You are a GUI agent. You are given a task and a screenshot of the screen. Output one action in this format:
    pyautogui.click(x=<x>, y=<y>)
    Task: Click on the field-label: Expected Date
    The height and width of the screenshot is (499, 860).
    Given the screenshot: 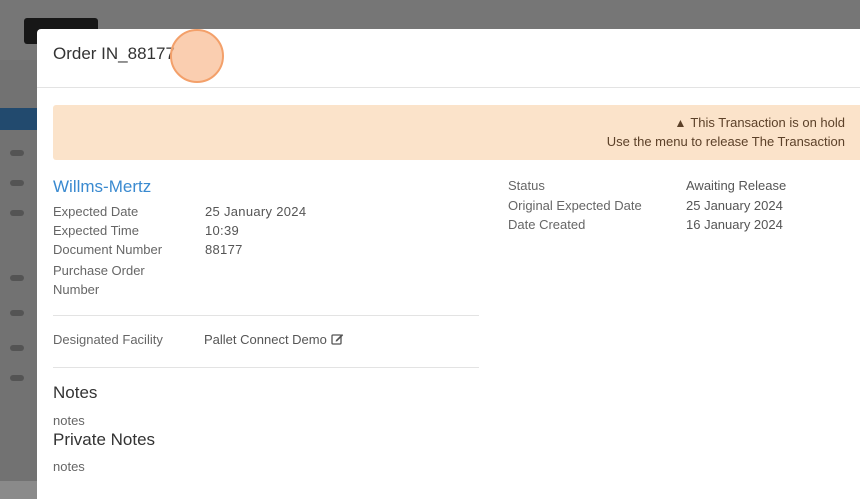 What is the action you would take?
    pyautogui.click(x=96, y=211)
    